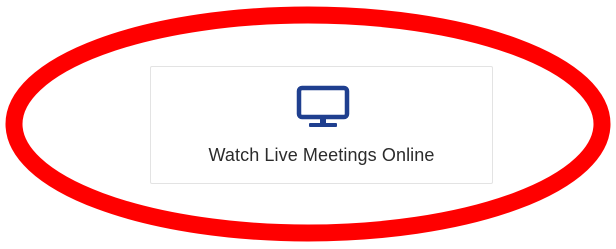 This screenshot has height=249, width=616. What do you see at coordinates (323, 106) in the screenshot?
I see `monitor-icon` at bounding box center [323, 106].